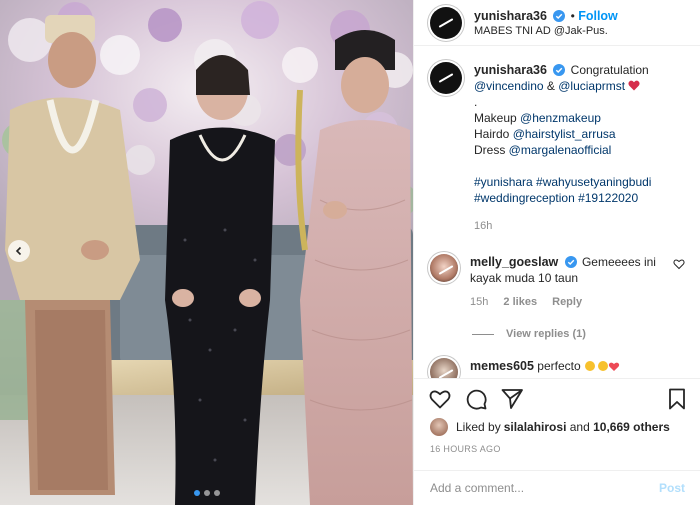 Image resolution: width=700 pixels, height=505 pixels. I want to click on comment-actions: 15h 2 likes Reply, so click(570, 302).